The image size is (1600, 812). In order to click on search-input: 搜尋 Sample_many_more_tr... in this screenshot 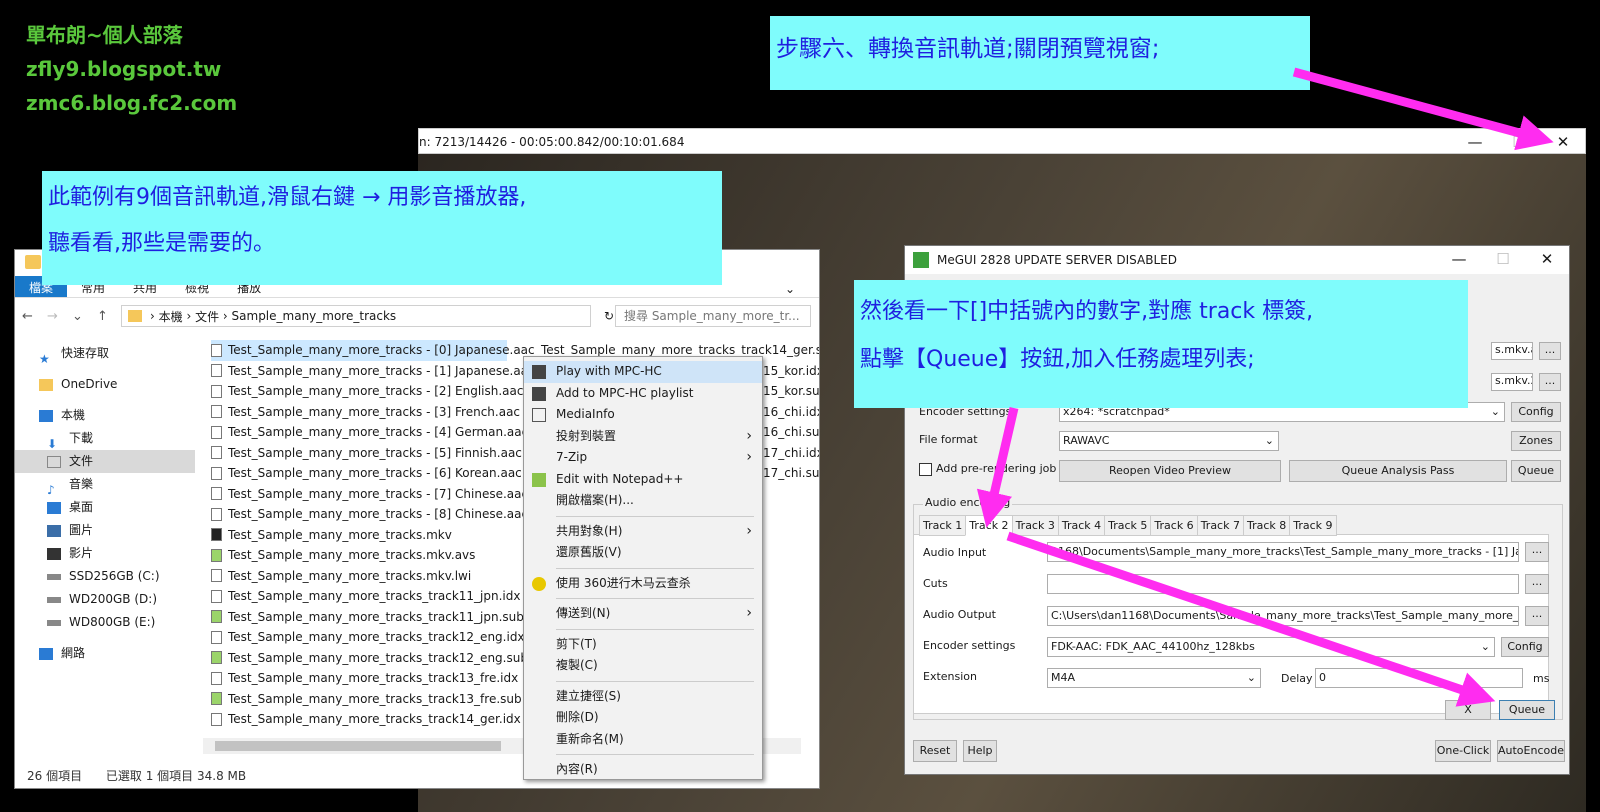, I will do `click(713, 316)`.